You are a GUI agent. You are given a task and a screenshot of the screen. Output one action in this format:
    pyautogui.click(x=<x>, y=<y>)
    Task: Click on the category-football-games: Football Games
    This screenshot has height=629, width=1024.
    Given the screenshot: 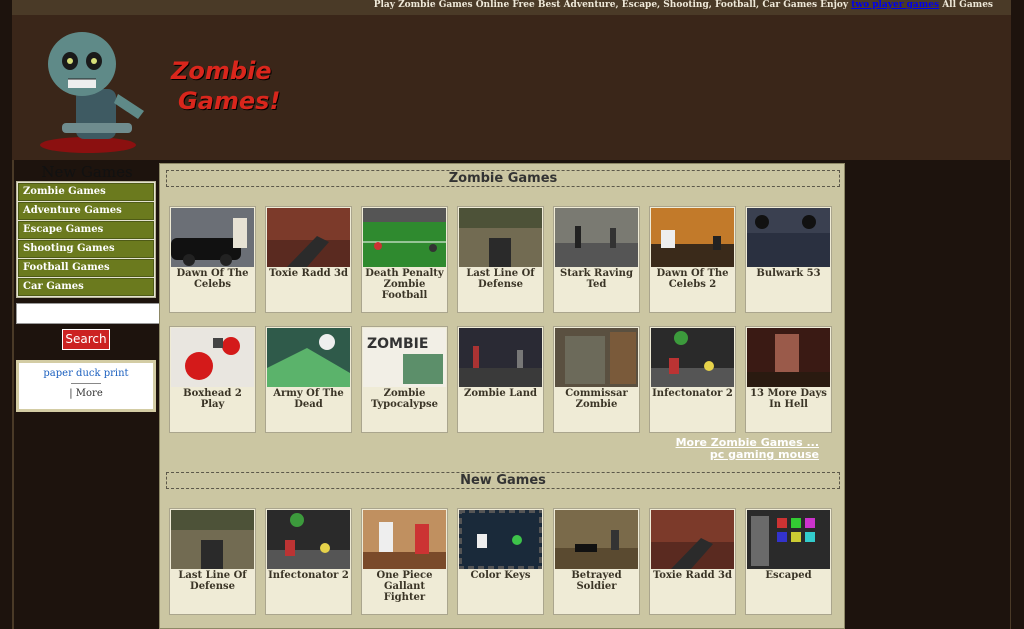 What is the action you would take?
    pyautogui.click(x=86, y=268)
    